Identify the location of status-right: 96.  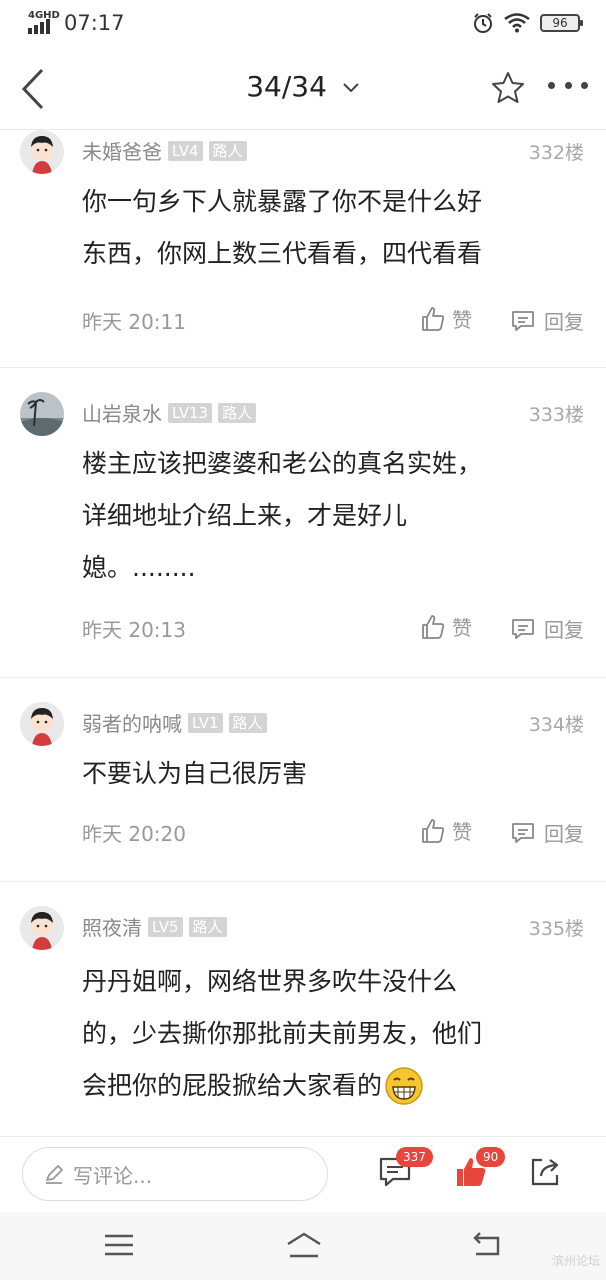
(527, 23).